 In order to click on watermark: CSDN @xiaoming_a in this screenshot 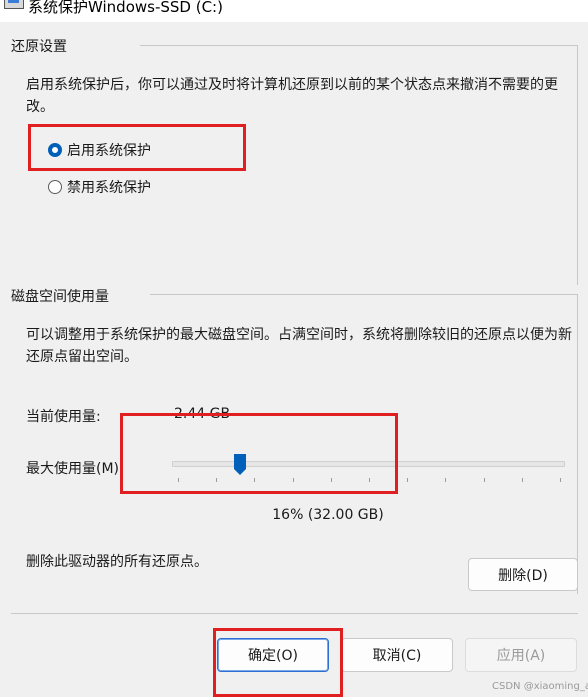, I will do `click(540, 686)`.